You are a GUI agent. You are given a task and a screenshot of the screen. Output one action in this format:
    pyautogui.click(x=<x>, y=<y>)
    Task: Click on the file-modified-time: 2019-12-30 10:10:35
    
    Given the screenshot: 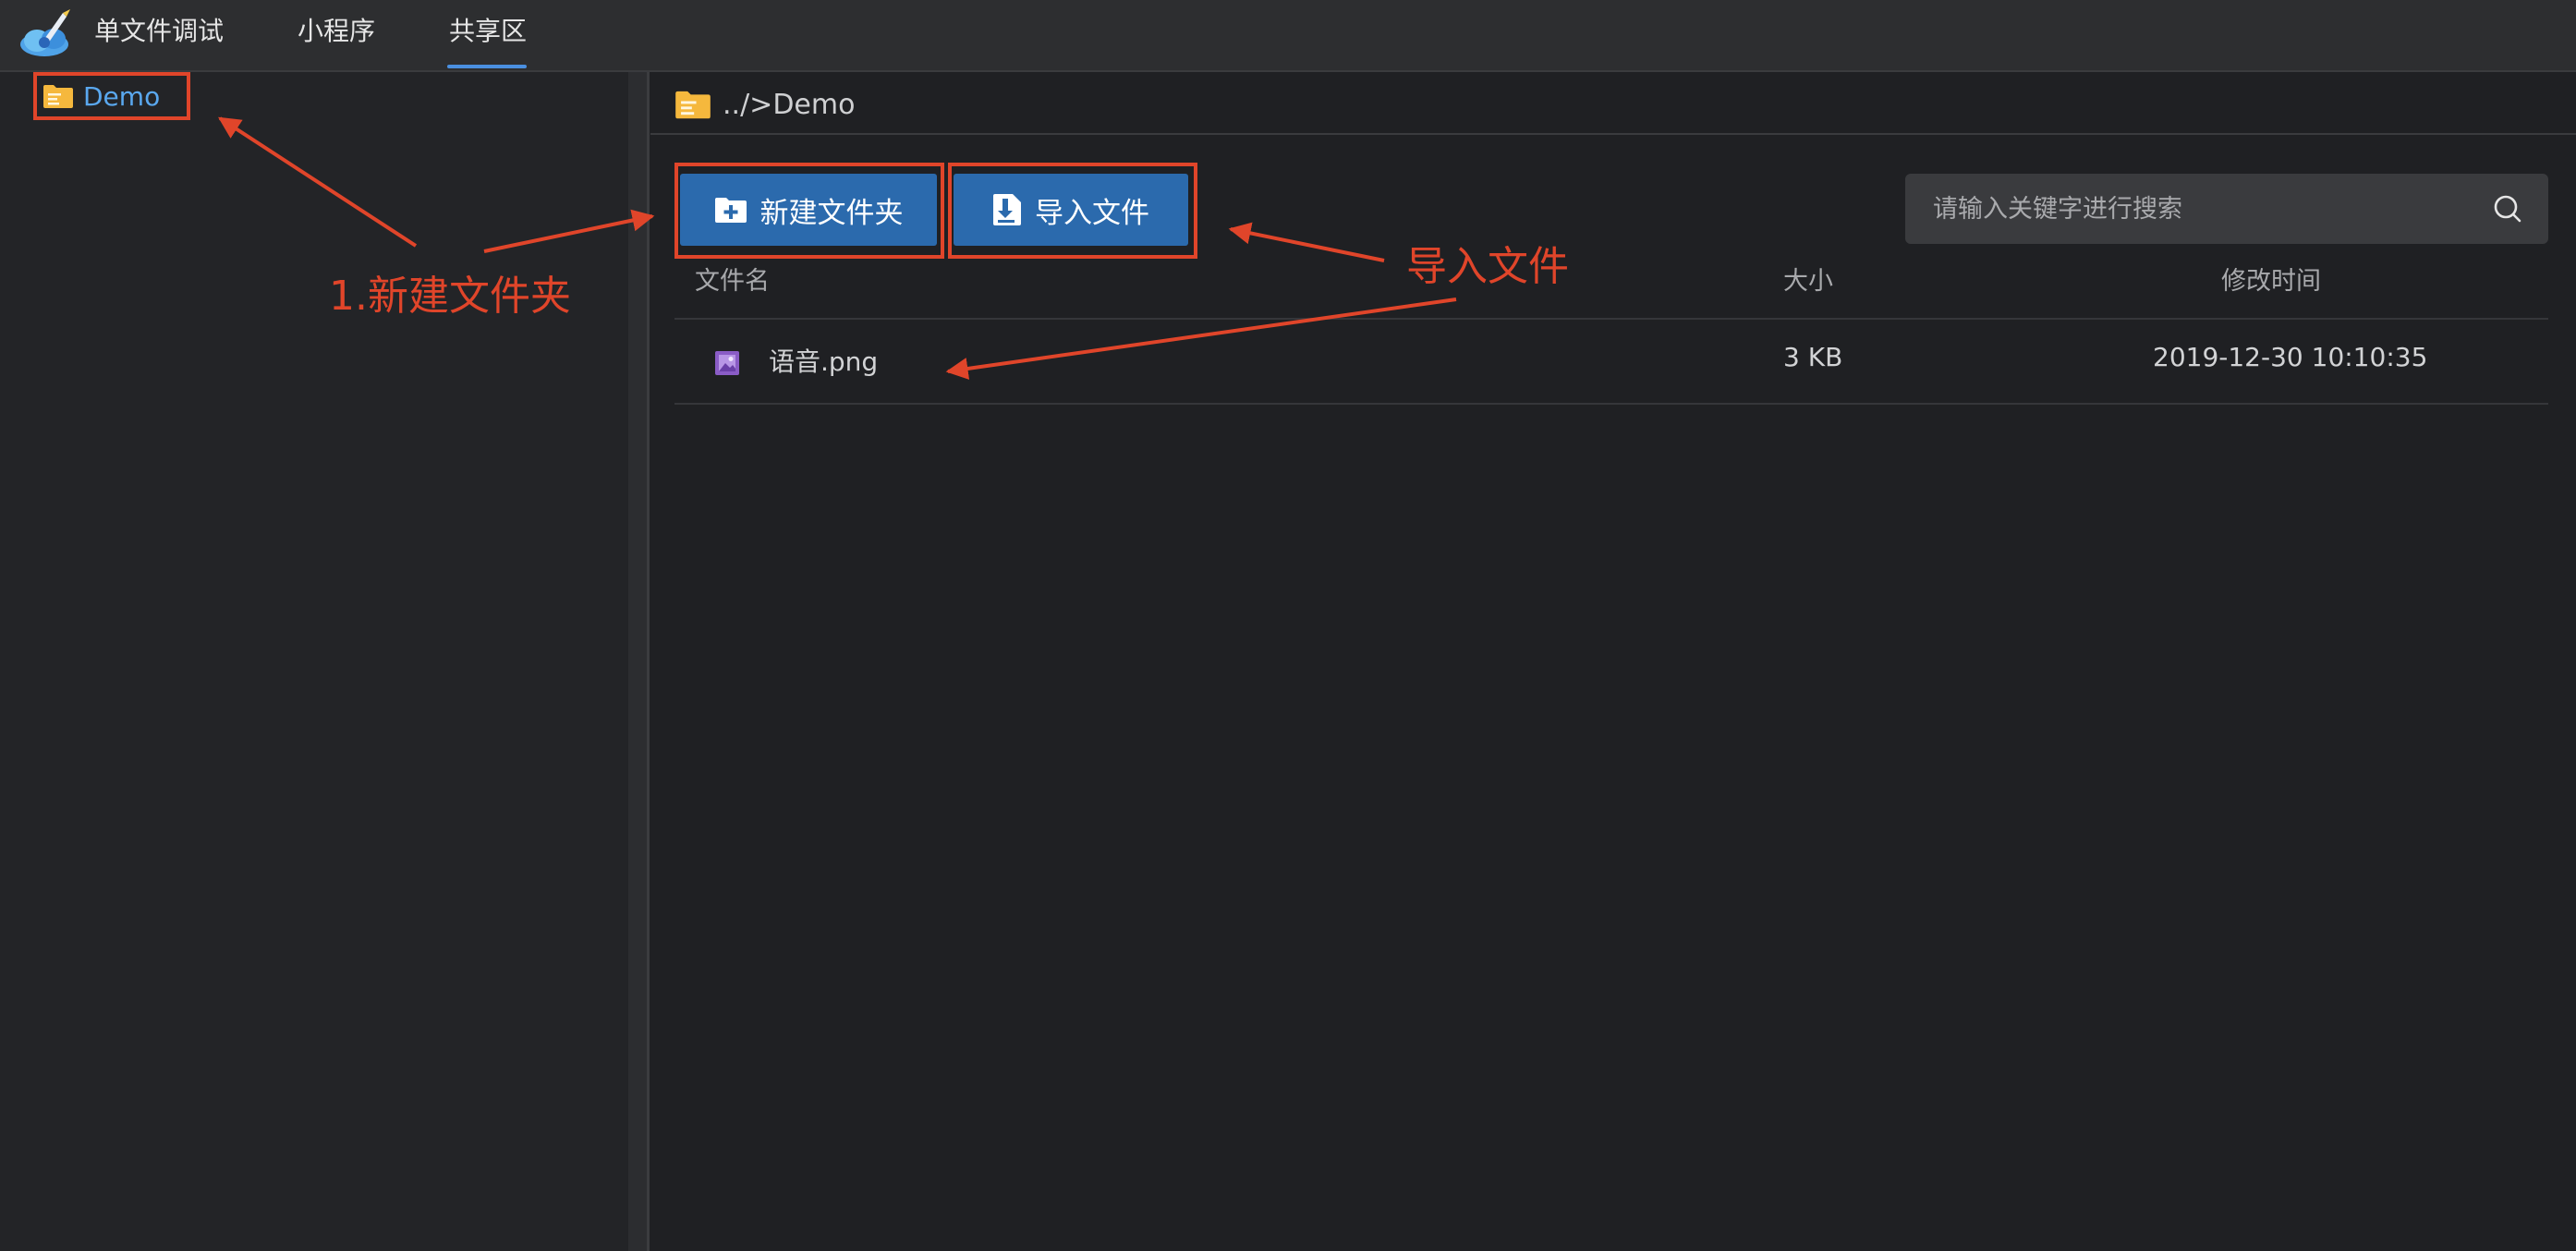 What is the action you would take?
    pyautogui.click(x=2290, y=357)
    